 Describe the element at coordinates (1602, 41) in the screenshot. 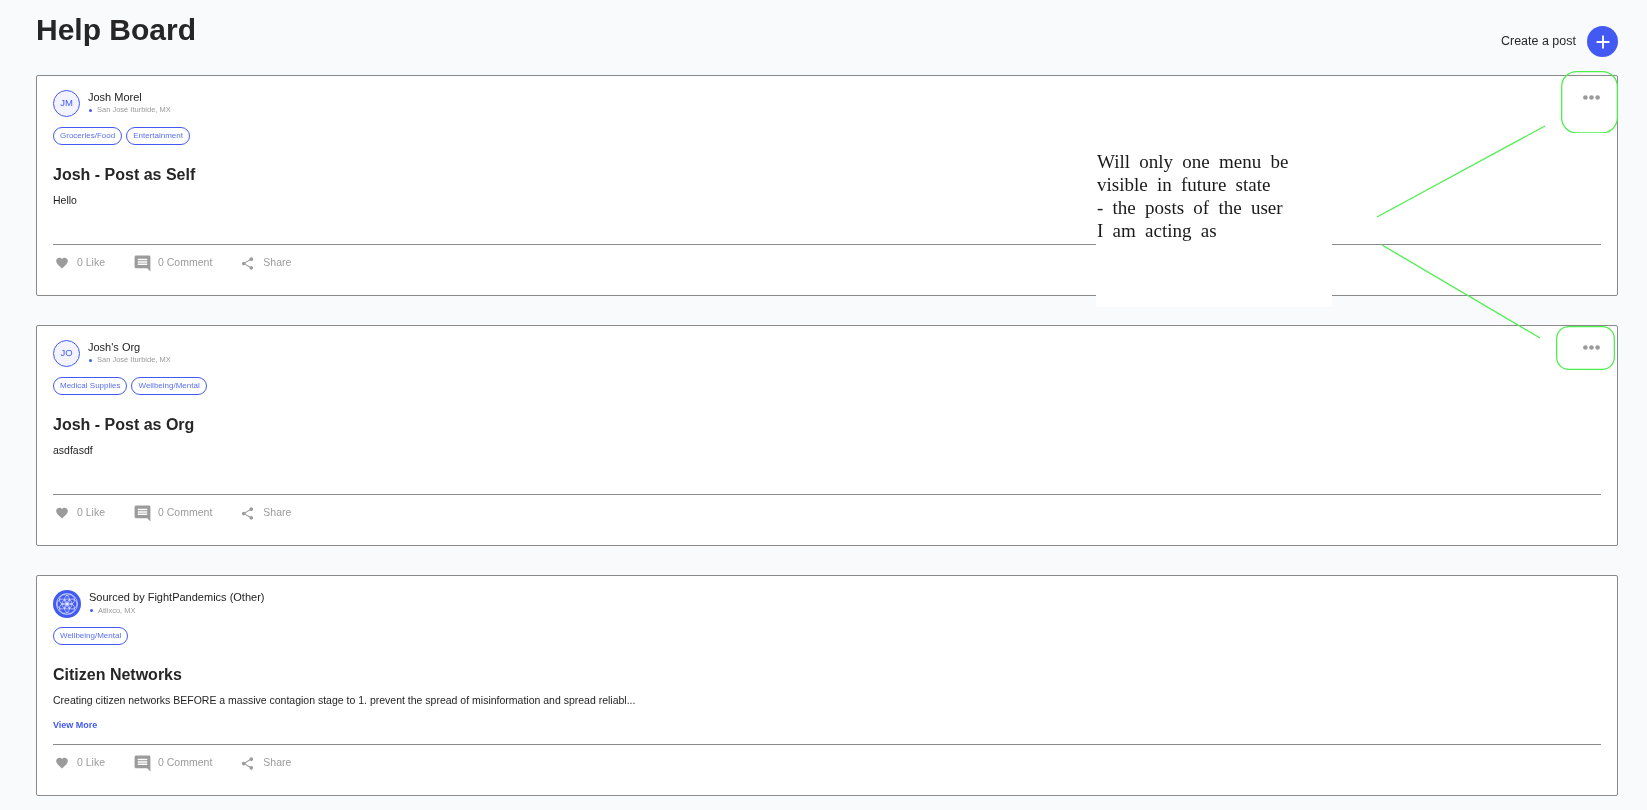

I see `plus-icon` at that location.